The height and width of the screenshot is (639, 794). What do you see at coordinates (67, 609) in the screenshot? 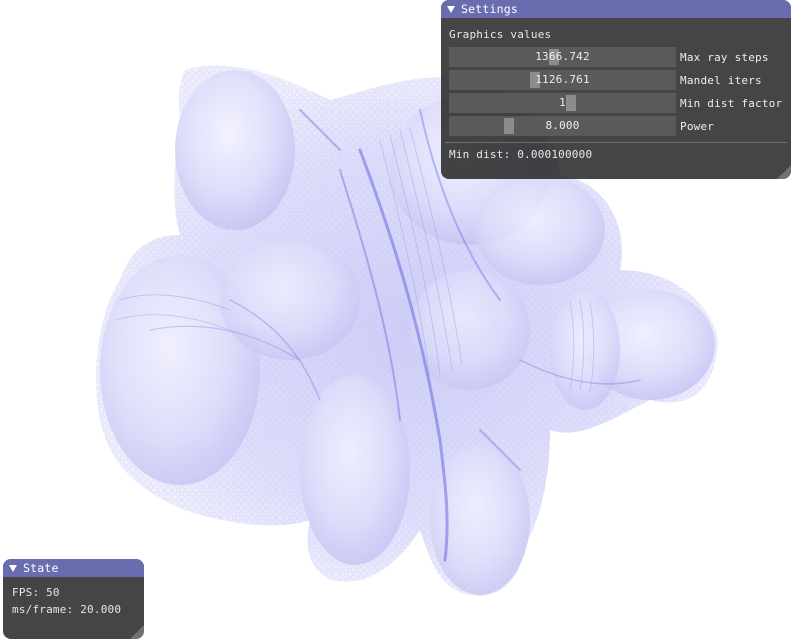
I see `ms-per-frame-readout: ms/frame: 20.000` at bounding box center [67, 609].